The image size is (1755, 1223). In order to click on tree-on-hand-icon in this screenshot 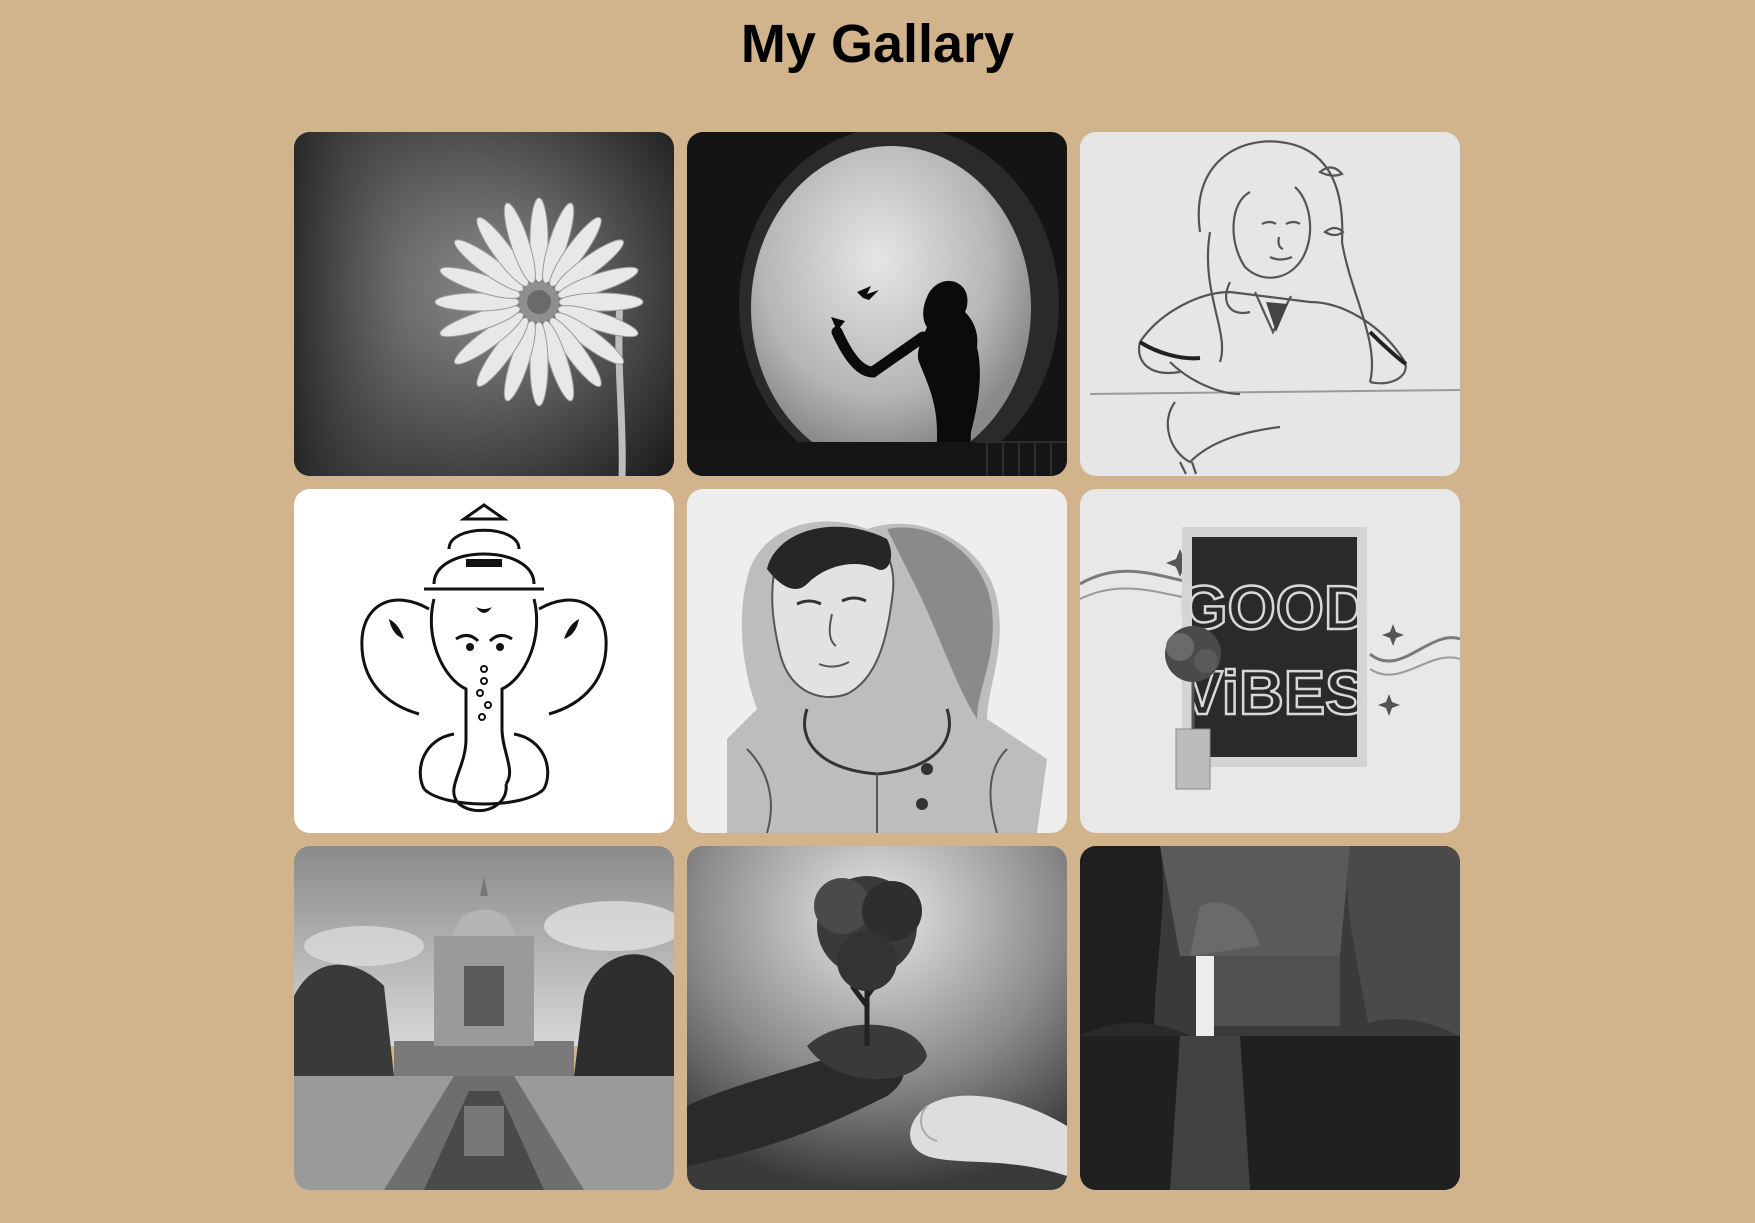, I will do `click(877, 1018)`.